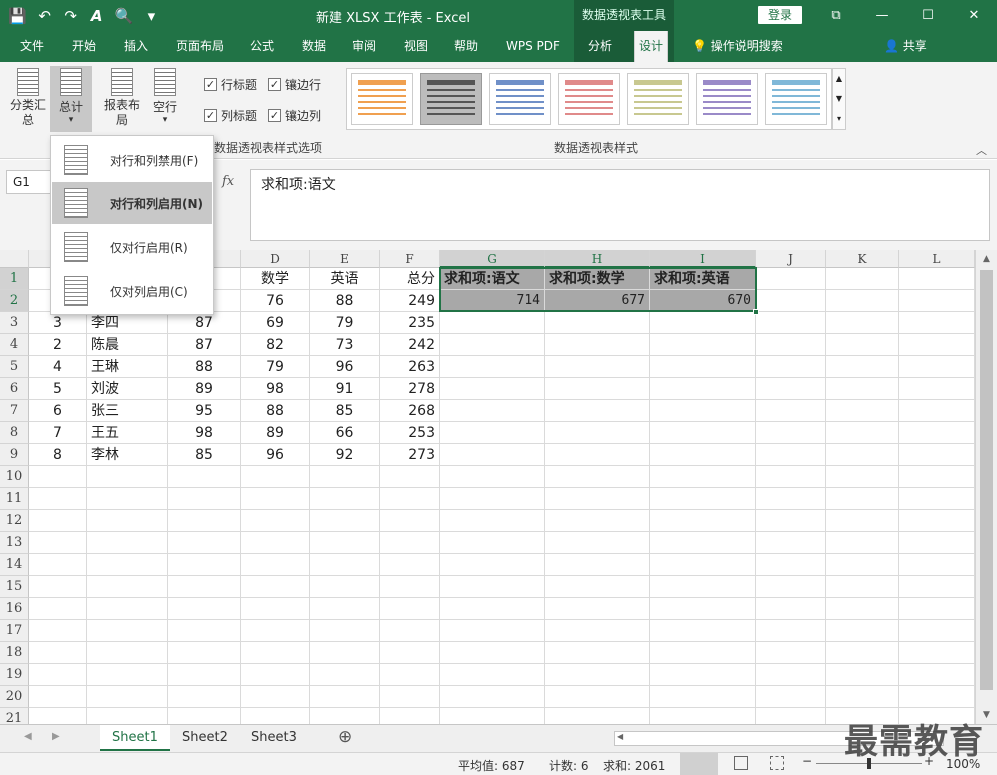 This screenshot has width=997, height=775. Describe the element at coordinates (703, 301) in the screenshot. I see `pivot-value-cell: 670` at that location.